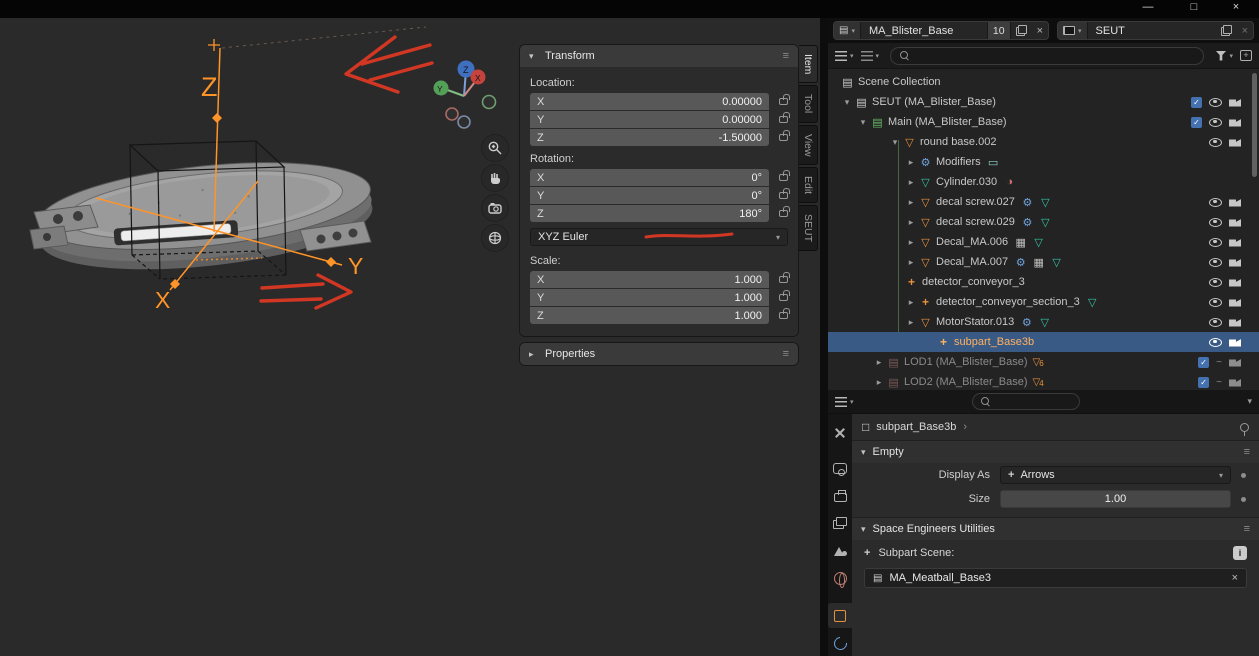 The width and height of the screenshot is (1259, 656). What do you see at coordinates (1152, 31) in the screenshot?
I see `view-layer-name: SEUT` at bounding box center [1152, 31].